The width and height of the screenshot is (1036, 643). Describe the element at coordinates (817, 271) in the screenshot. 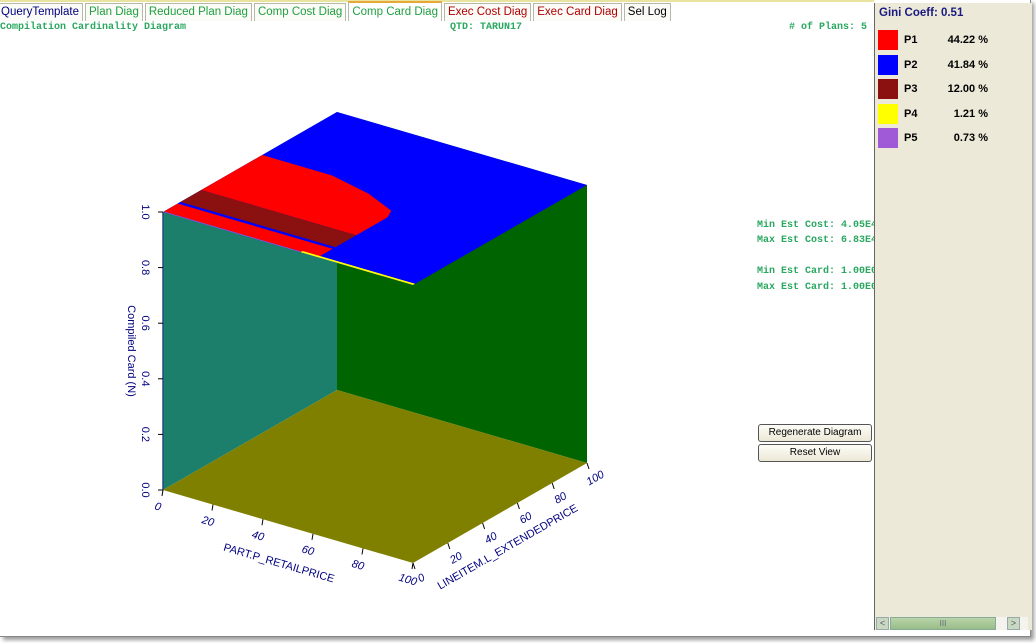

I see `min-est-card: Min Est Card: 1.00E0` at that location.